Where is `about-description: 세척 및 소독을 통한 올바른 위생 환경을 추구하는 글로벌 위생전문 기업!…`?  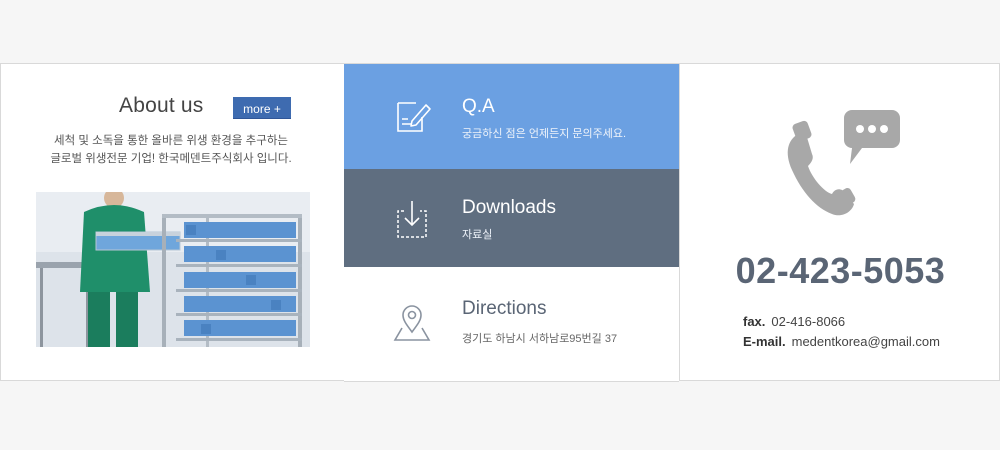
about-description: 세척 및 소독을 통한 올바른 위생 환경을 추구하는 글로벌 위생전문 기업!… is located at coordinates (171, 150).